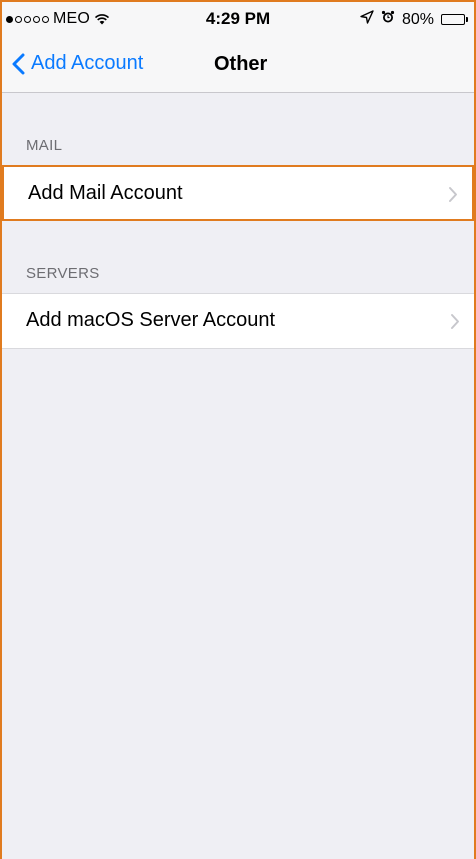 The width and height of the screenshot is (476, 859). Describe the element at coordinates (105, 193) in the screenshot. I see `add-mail-account-label: Add Mail Account` at that location.